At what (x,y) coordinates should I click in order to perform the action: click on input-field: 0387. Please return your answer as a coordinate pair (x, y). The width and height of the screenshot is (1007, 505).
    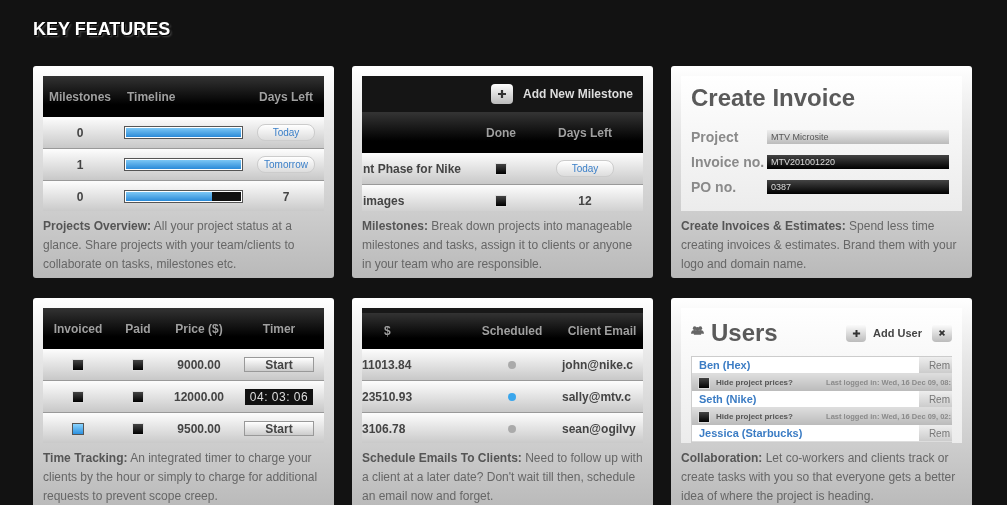
    Looking at the image, I should click on (858, 186).